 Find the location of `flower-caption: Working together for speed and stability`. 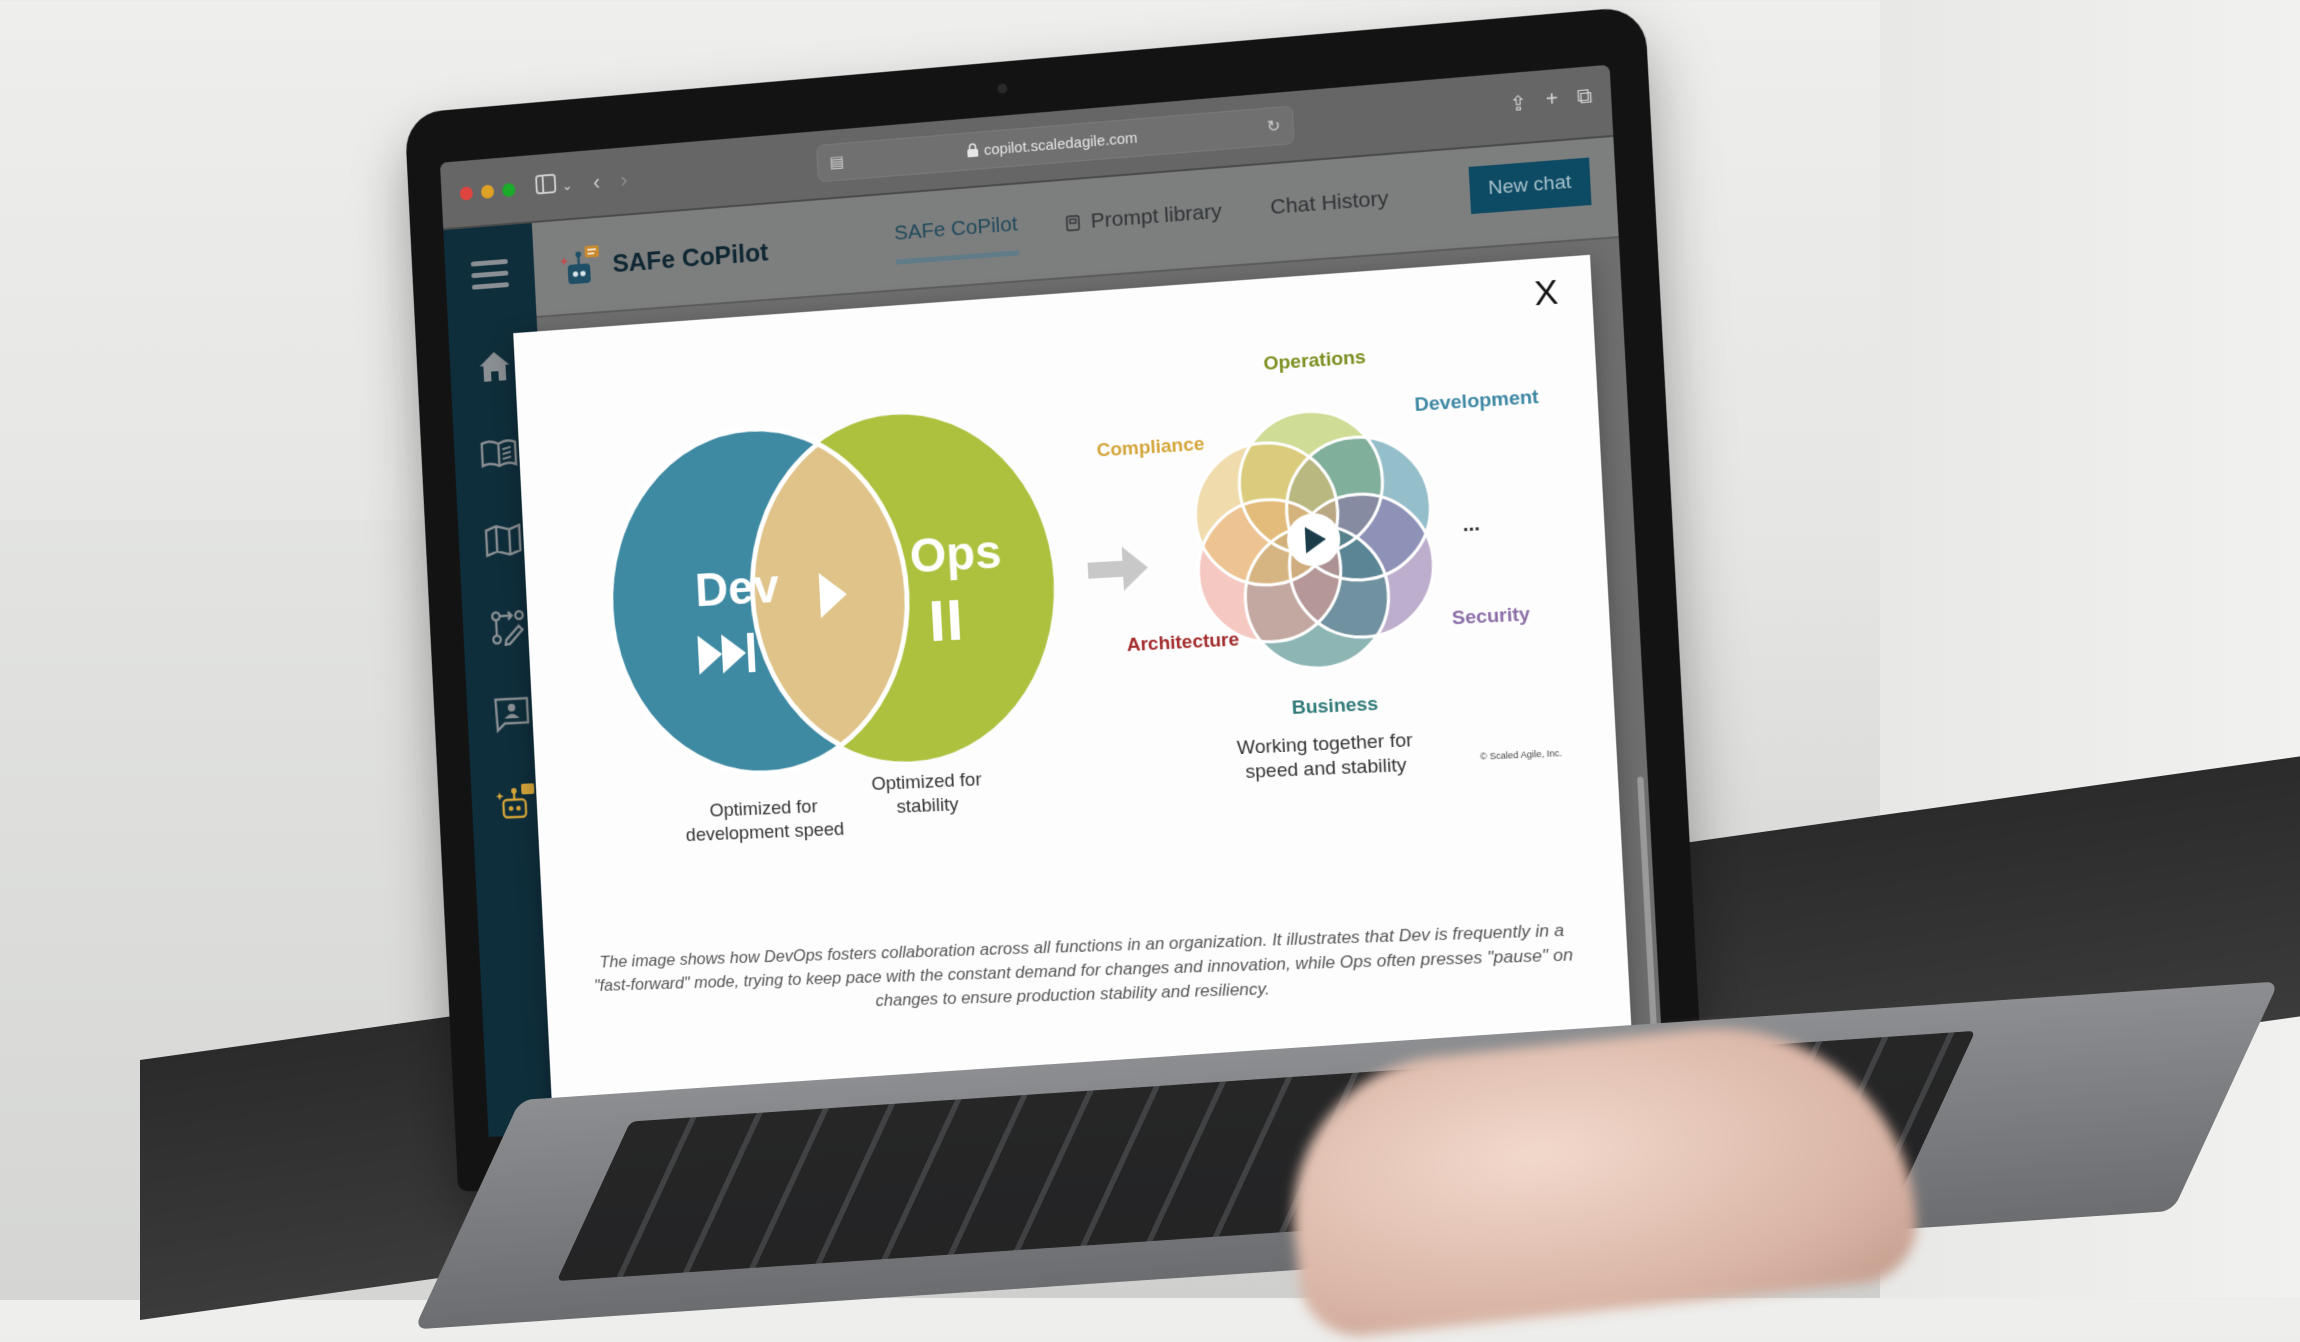

flower-caption: Working together for speed and stability is located at coordinates (1325, 757).